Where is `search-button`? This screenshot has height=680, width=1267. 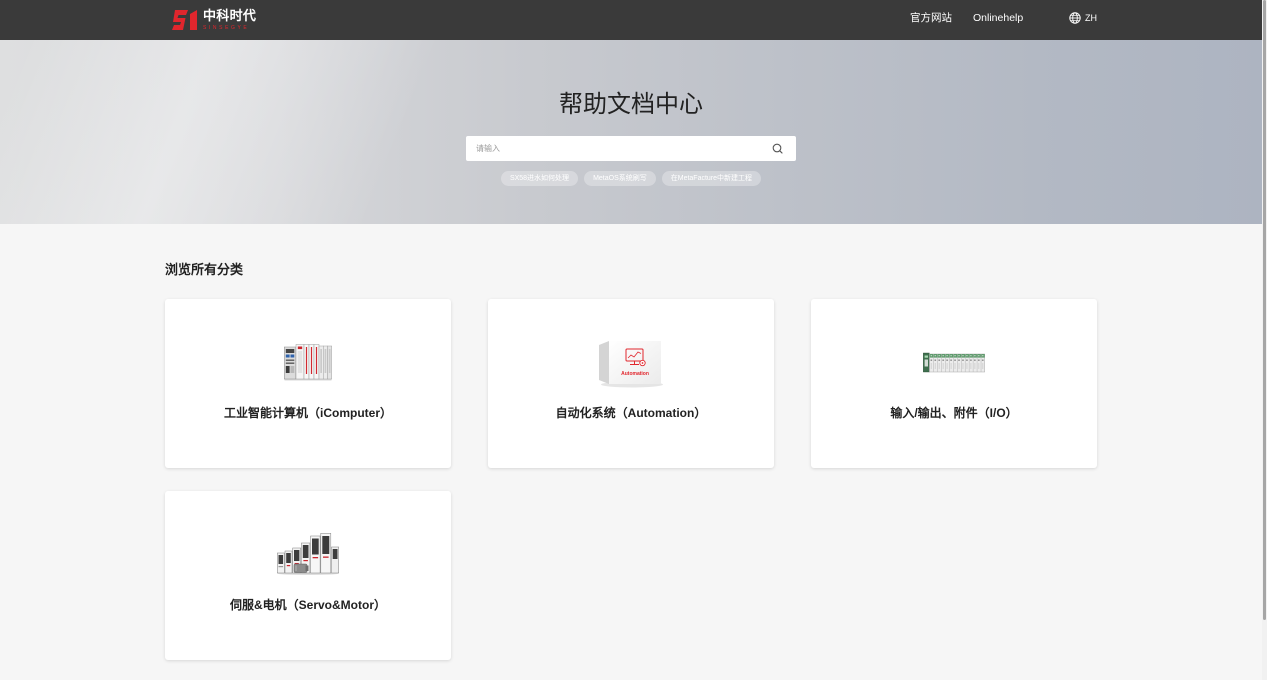
search-button is located at coordinates (777, 148).